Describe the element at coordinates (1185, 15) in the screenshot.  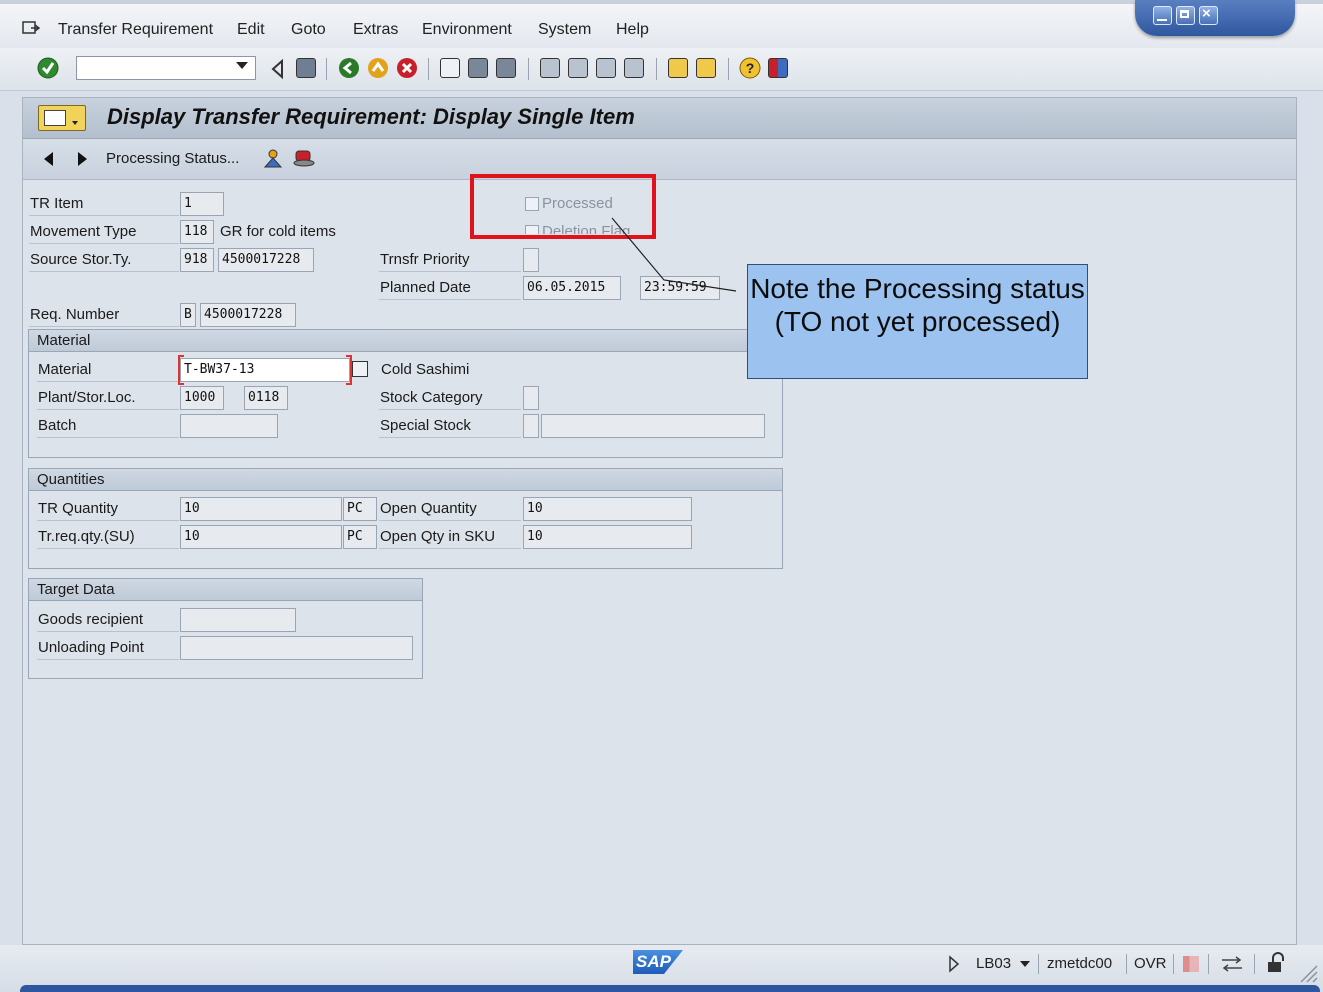
I see `maximize-icon` at that location.